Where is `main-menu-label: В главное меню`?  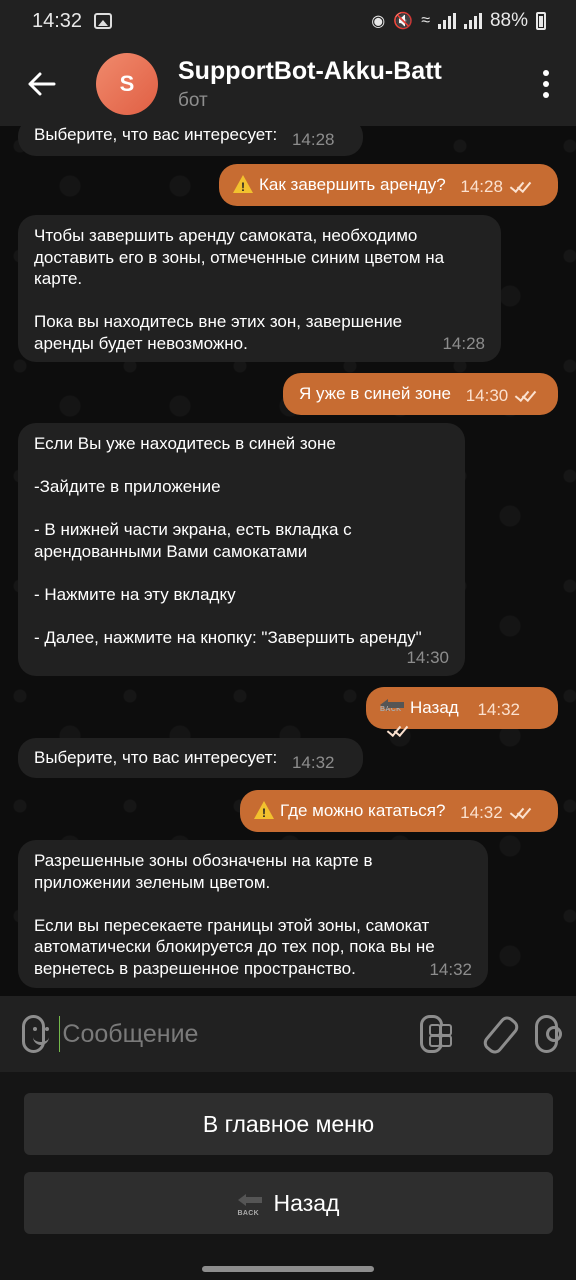 main-menu-label: В главное меню is located at coordinates (288, 1123).